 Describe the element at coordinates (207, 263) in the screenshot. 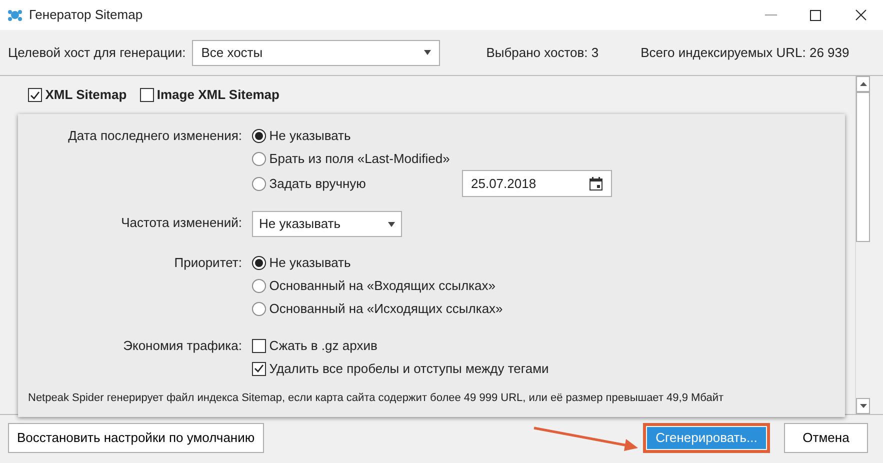

I see `setting-label: Приоритет:` at that location.